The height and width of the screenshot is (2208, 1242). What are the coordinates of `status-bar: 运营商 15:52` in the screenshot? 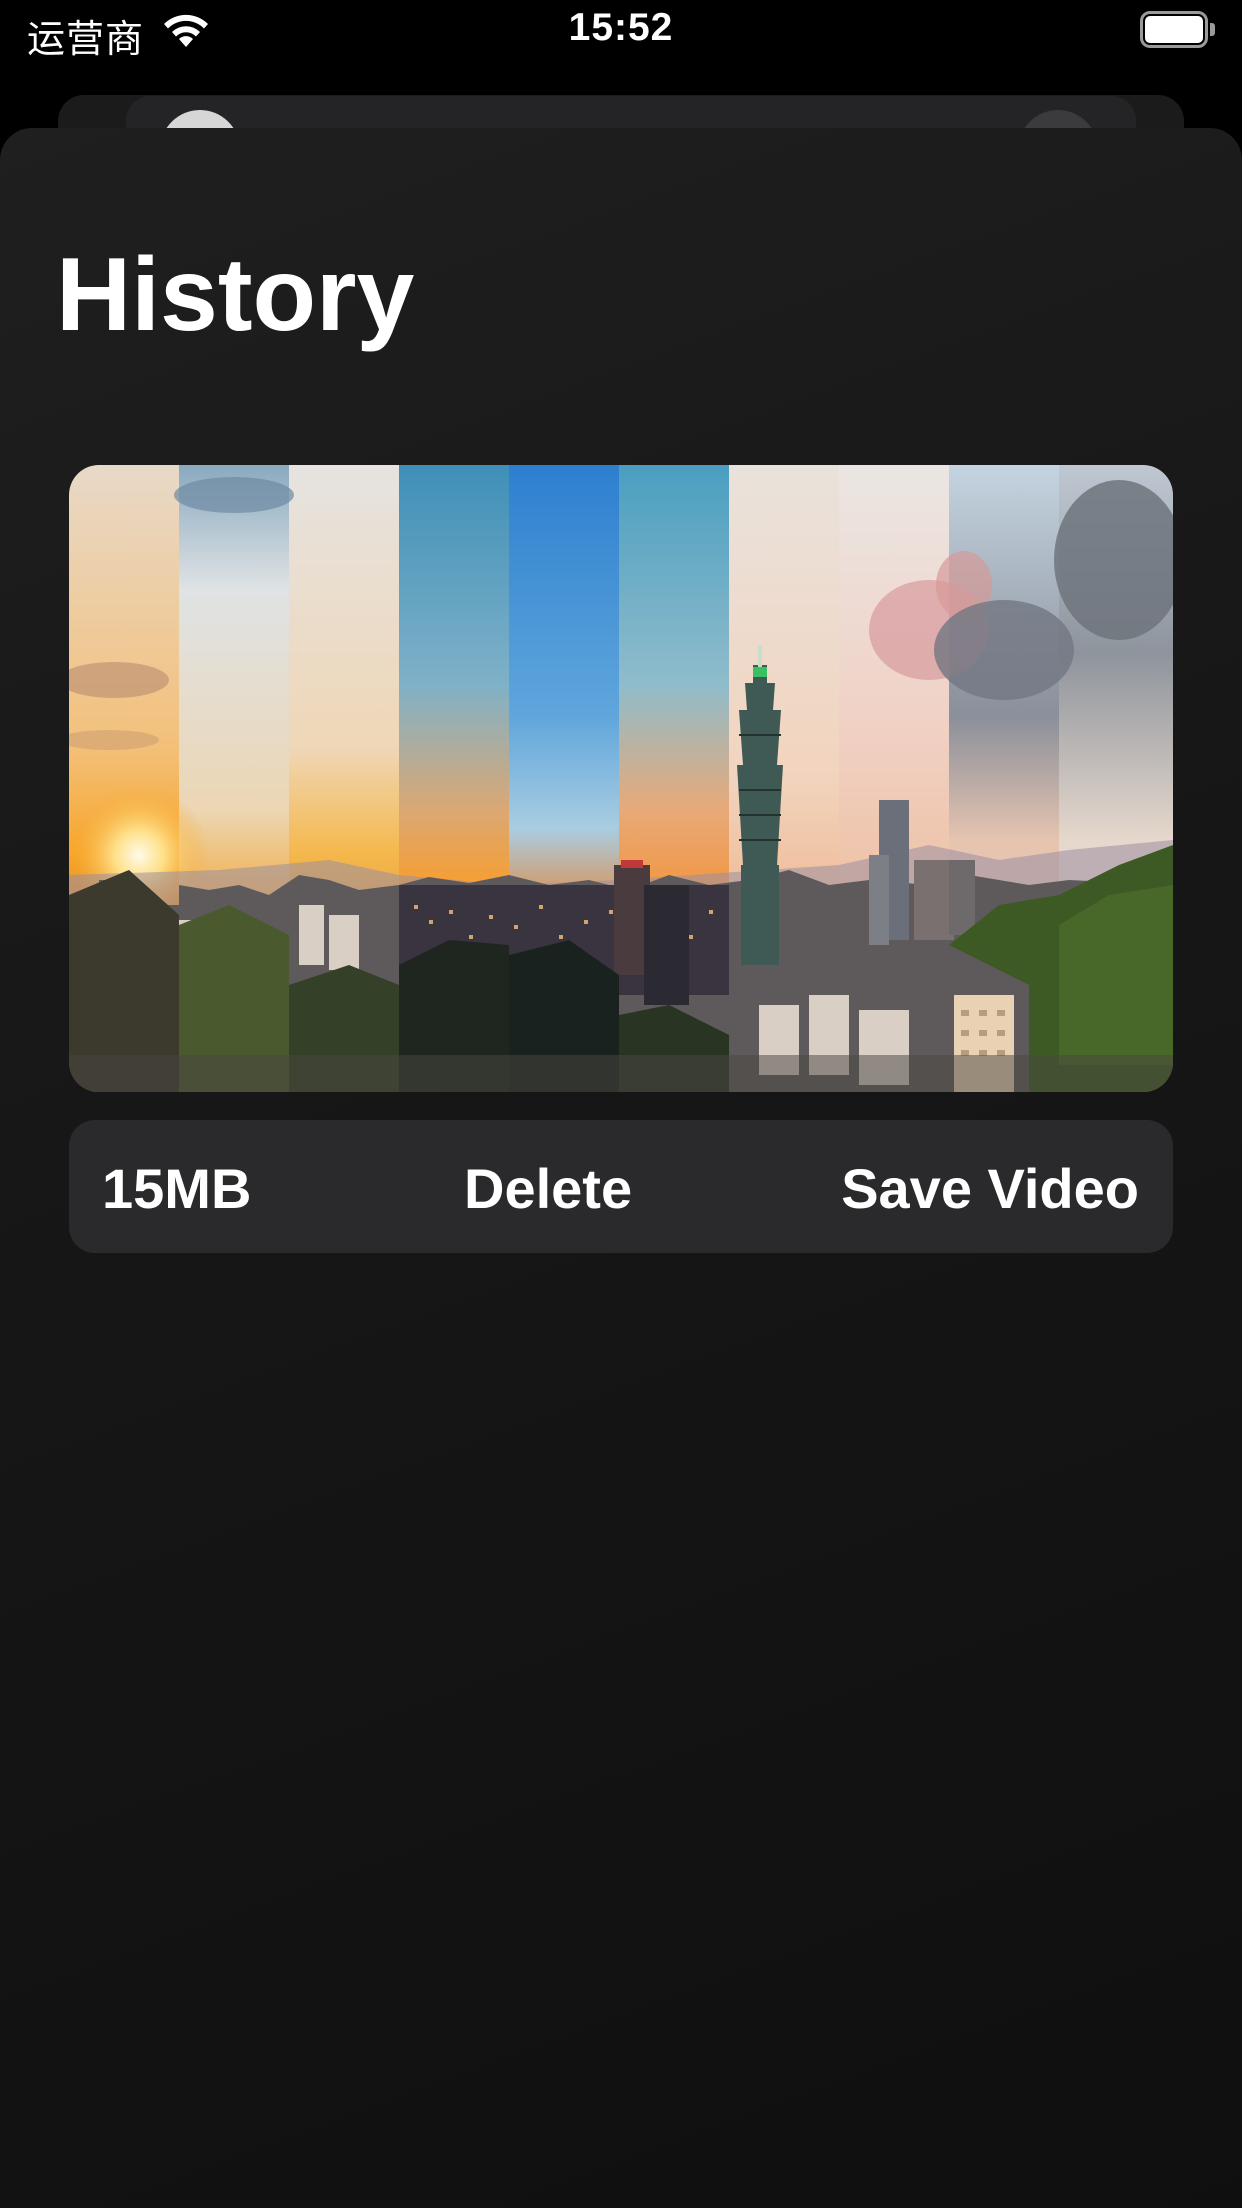 It's located at (621, 30).